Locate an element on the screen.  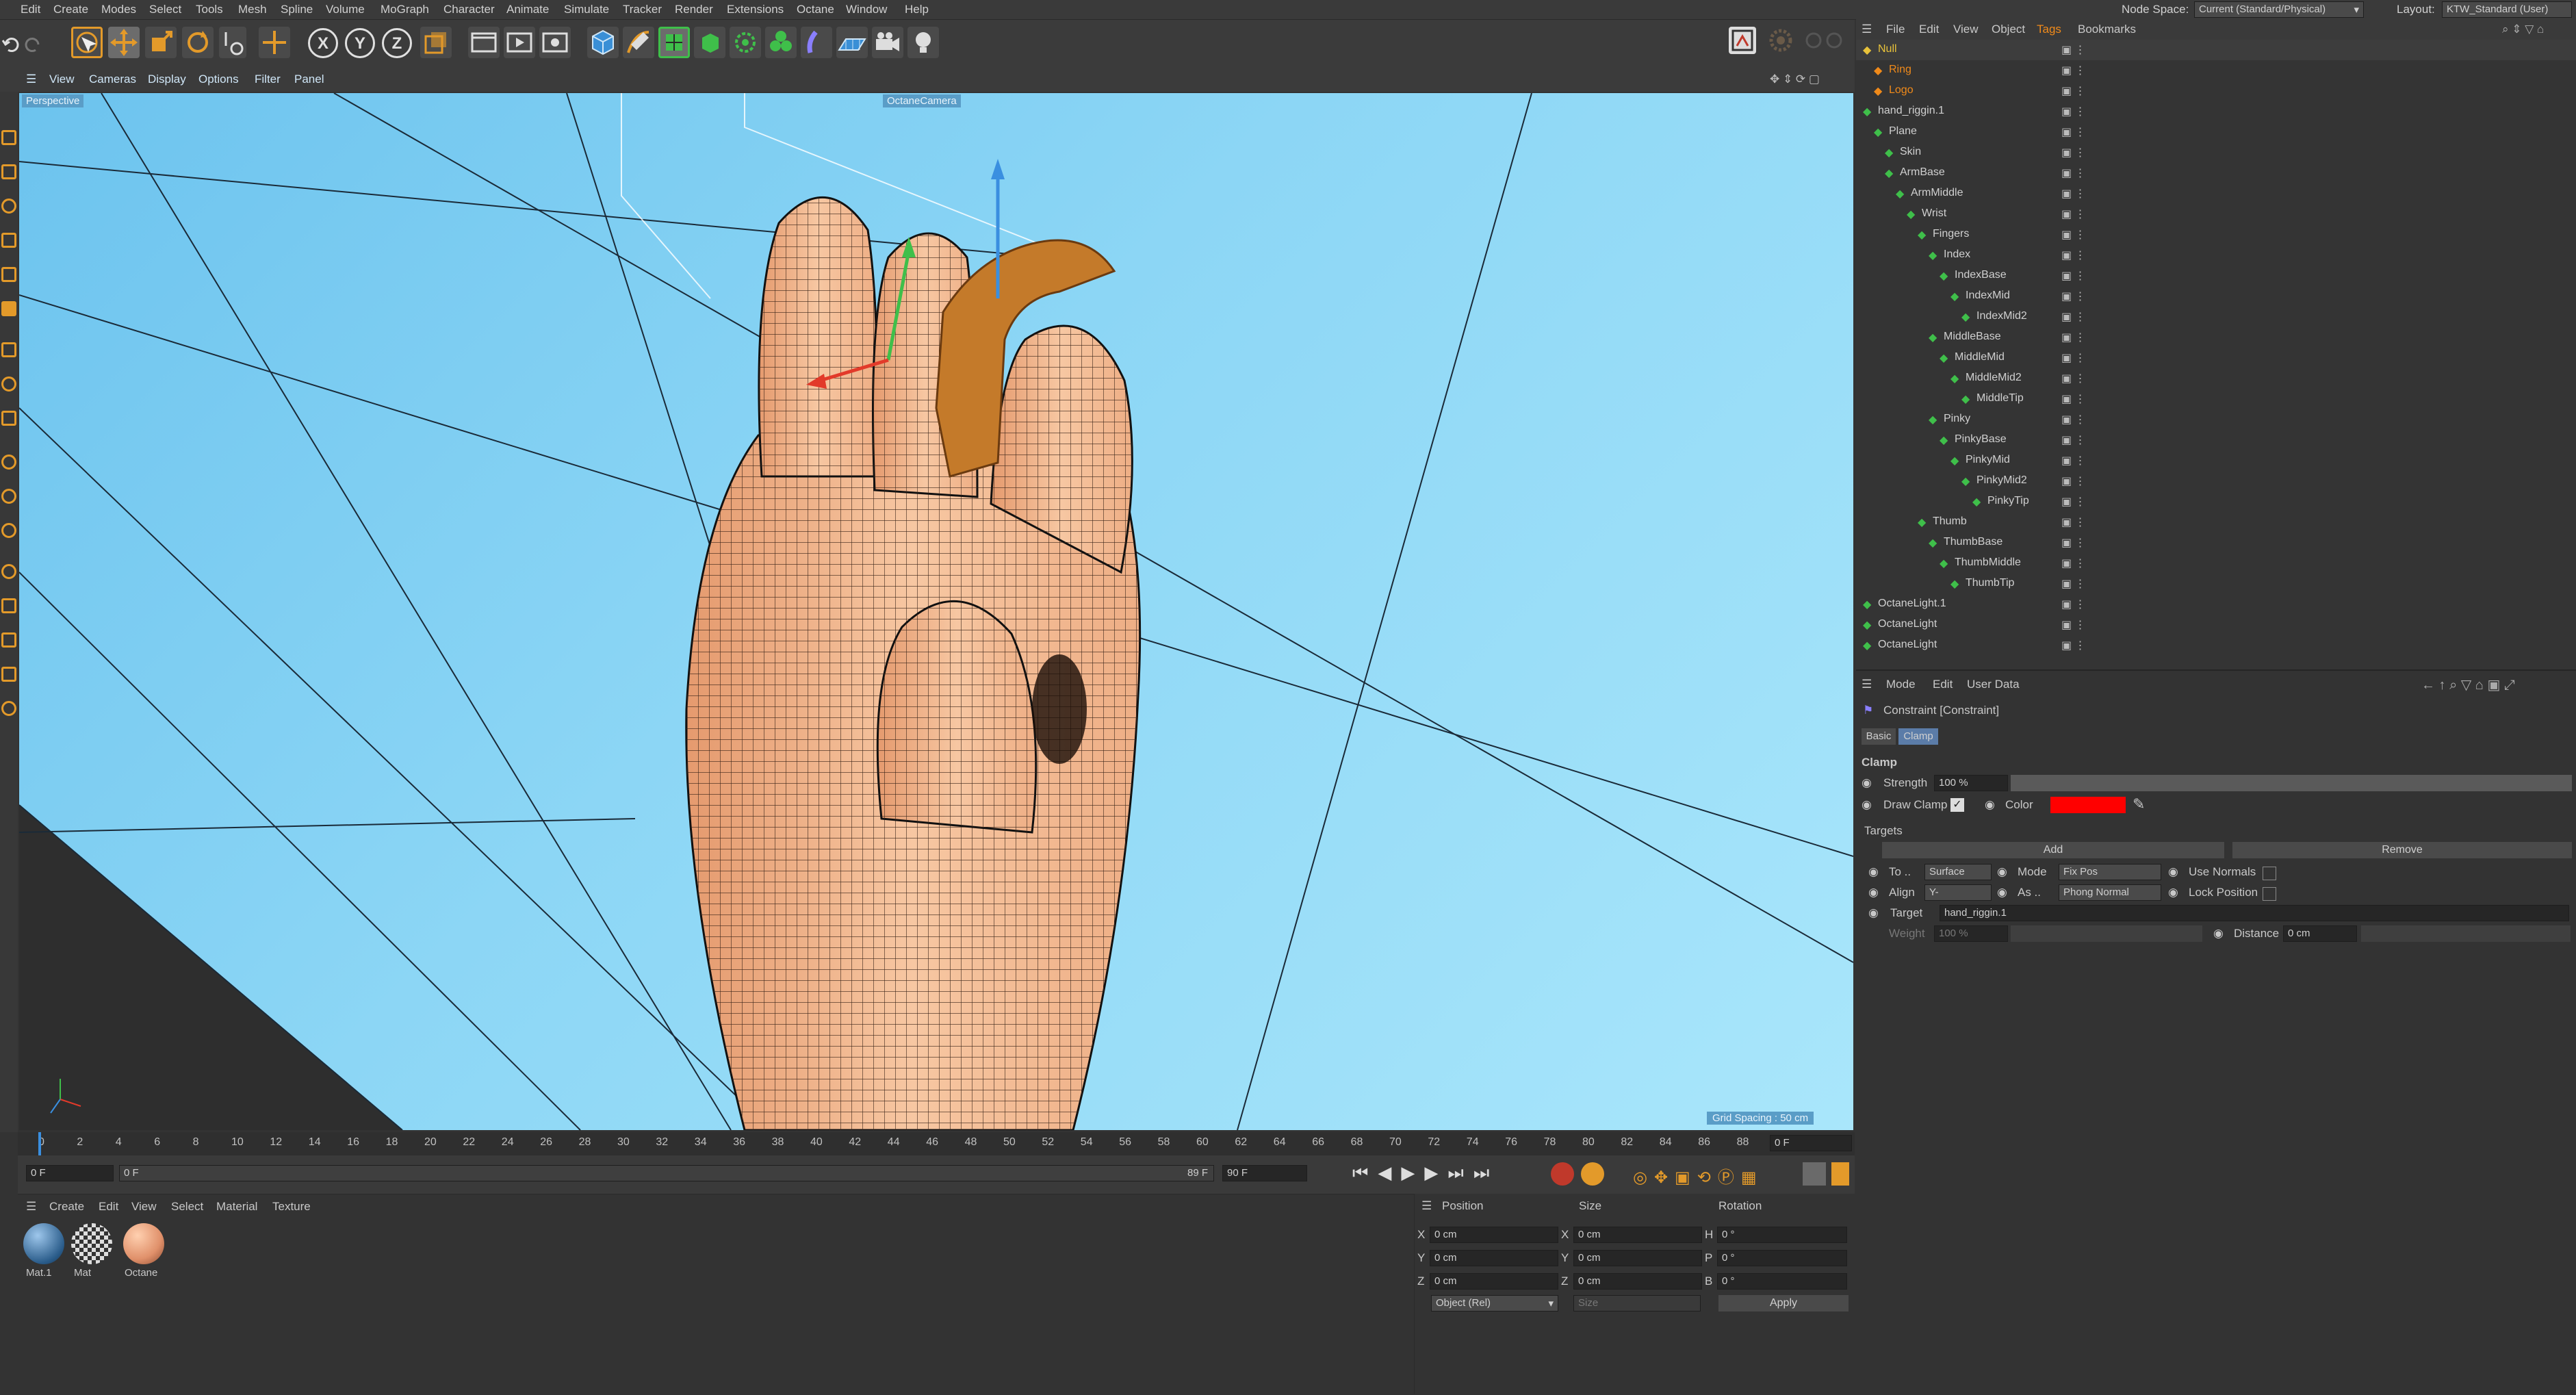
rot-p-field: 0 ° is located at coordinates (1782, 1258).